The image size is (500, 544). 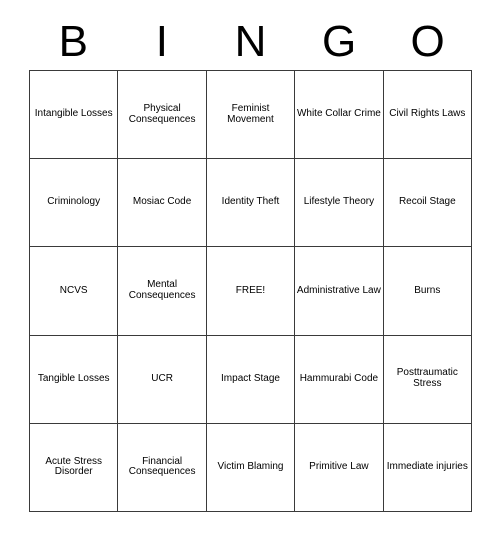 What do you see at coordinates (161, 41) in the screenshot?
I see `header-letter-i: I` at bounding box center [161, 41].